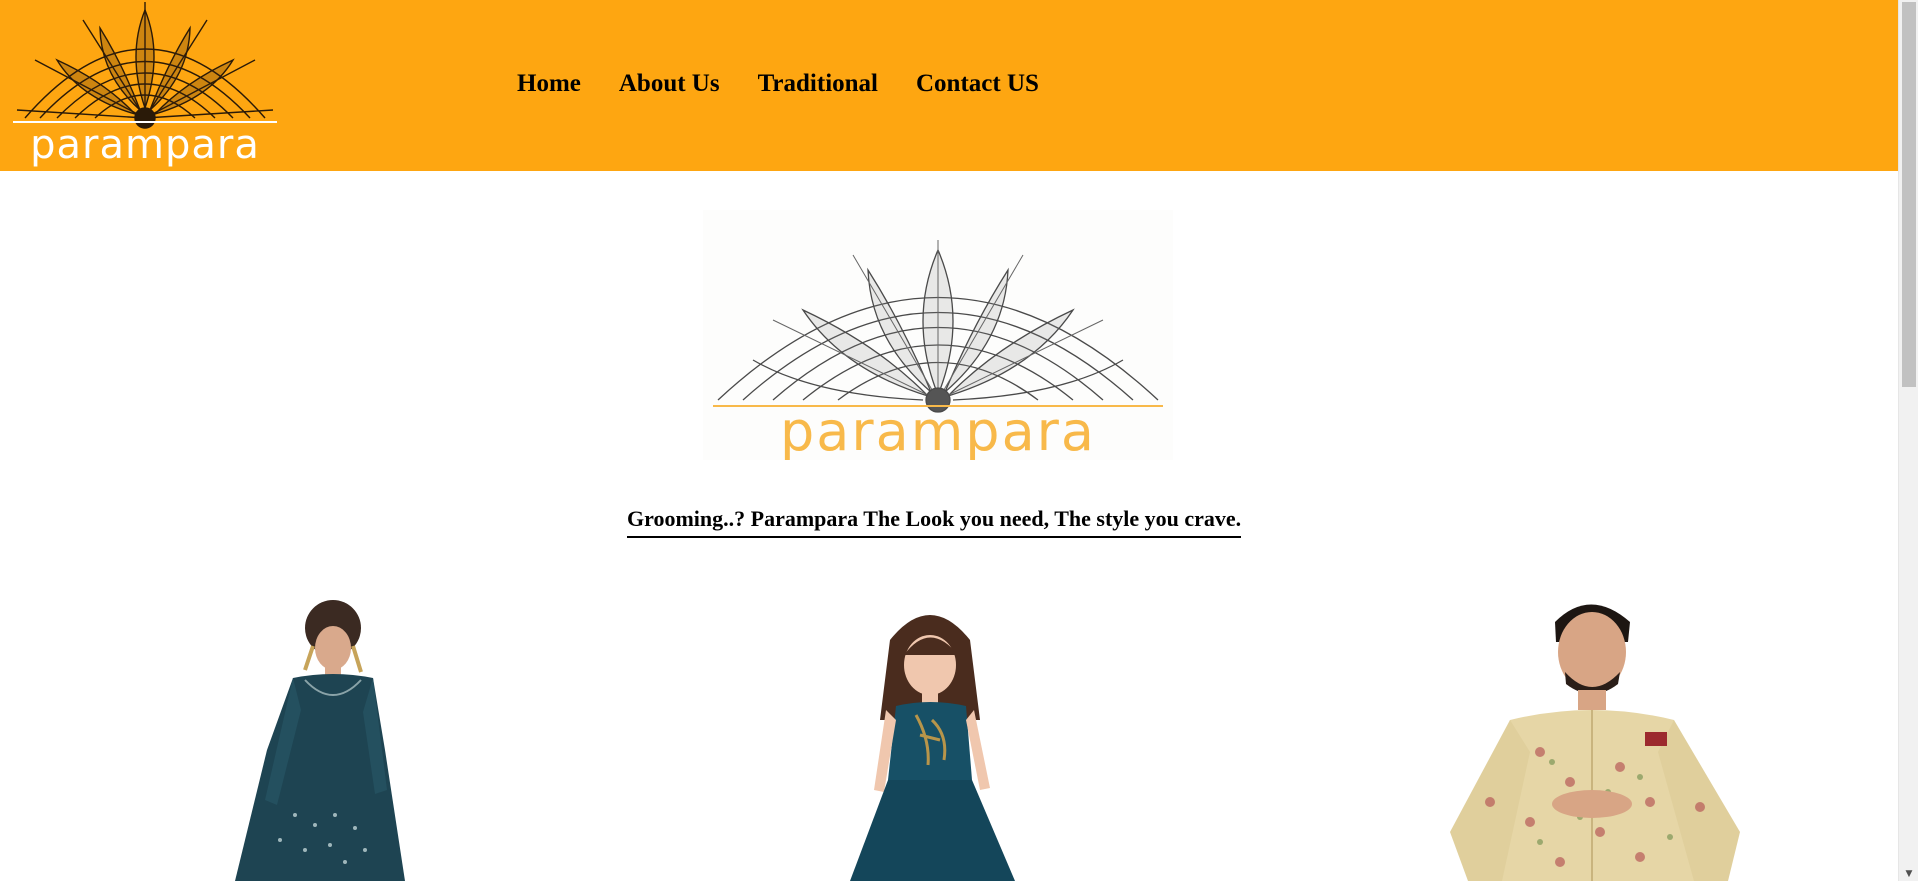 The image size is (1918, 881). I want to click on girl-gown-image, so click(932, 748).